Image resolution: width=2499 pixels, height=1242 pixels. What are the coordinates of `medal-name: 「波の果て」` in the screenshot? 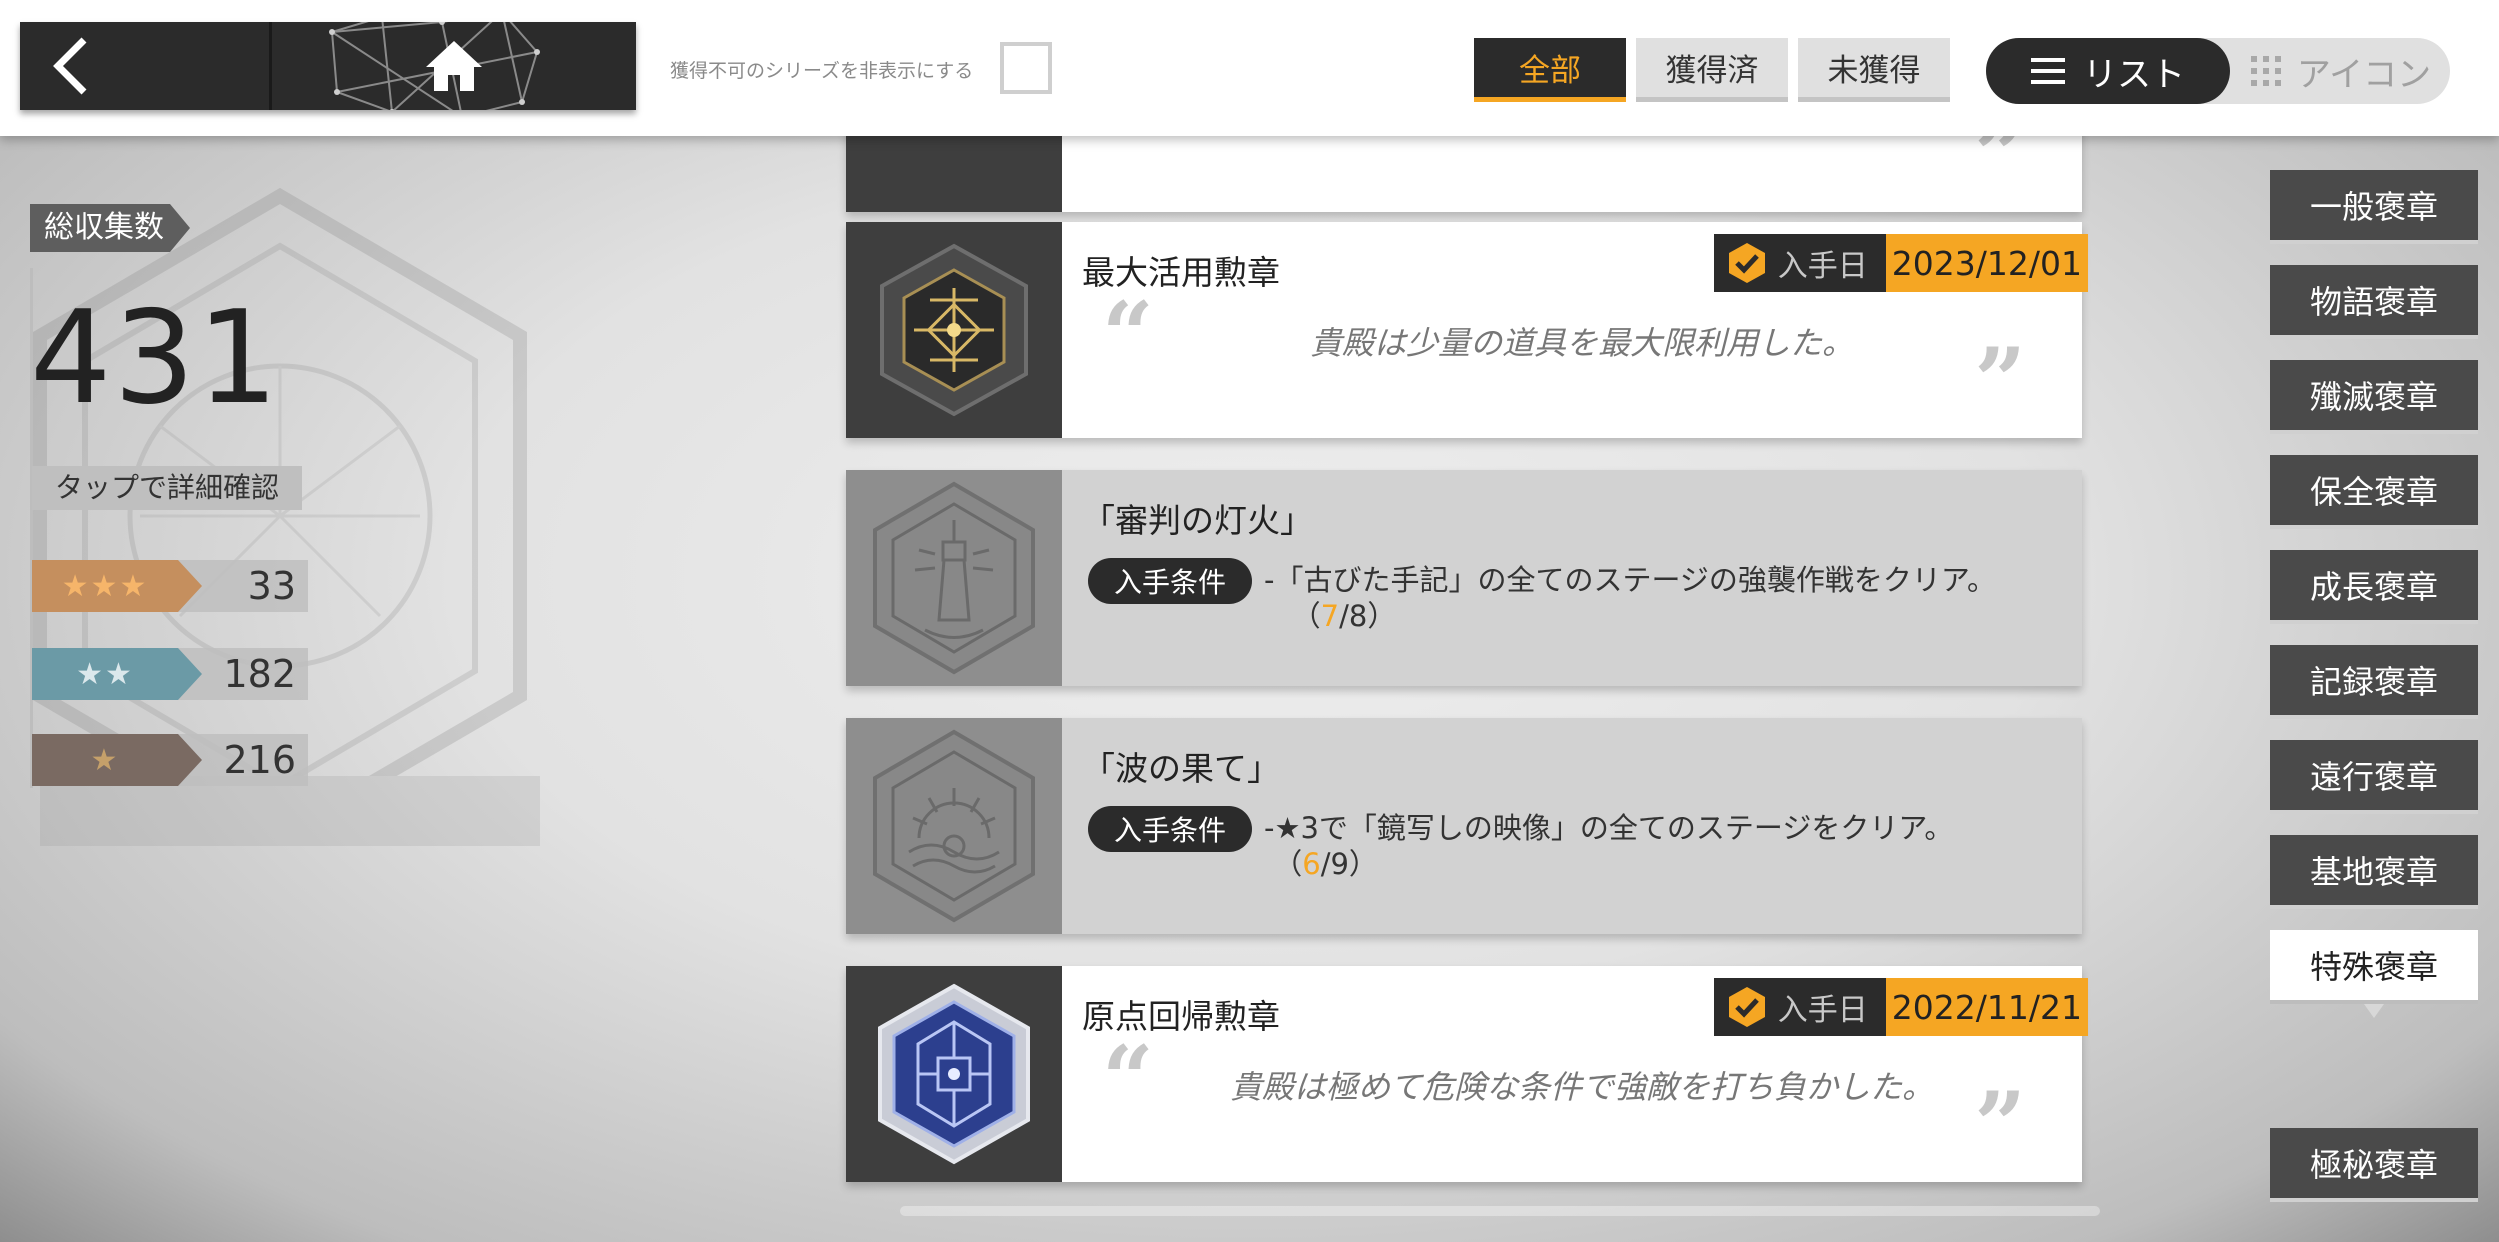 It's located at (1181, 768).